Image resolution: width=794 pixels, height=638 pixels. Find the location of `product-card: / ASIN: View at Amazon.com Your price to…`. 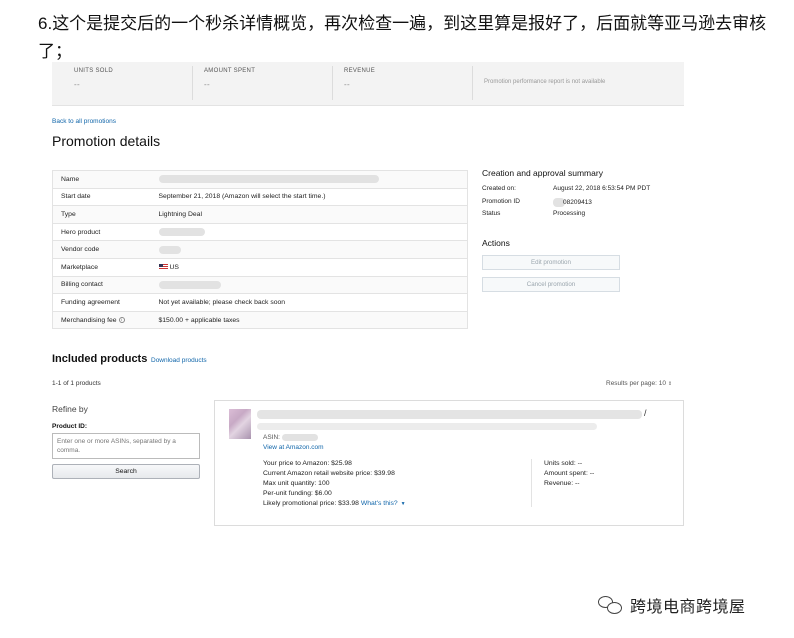

product-card: / ASIN: View at Amazon.com Your price to… is located at coordinates (449, 463).